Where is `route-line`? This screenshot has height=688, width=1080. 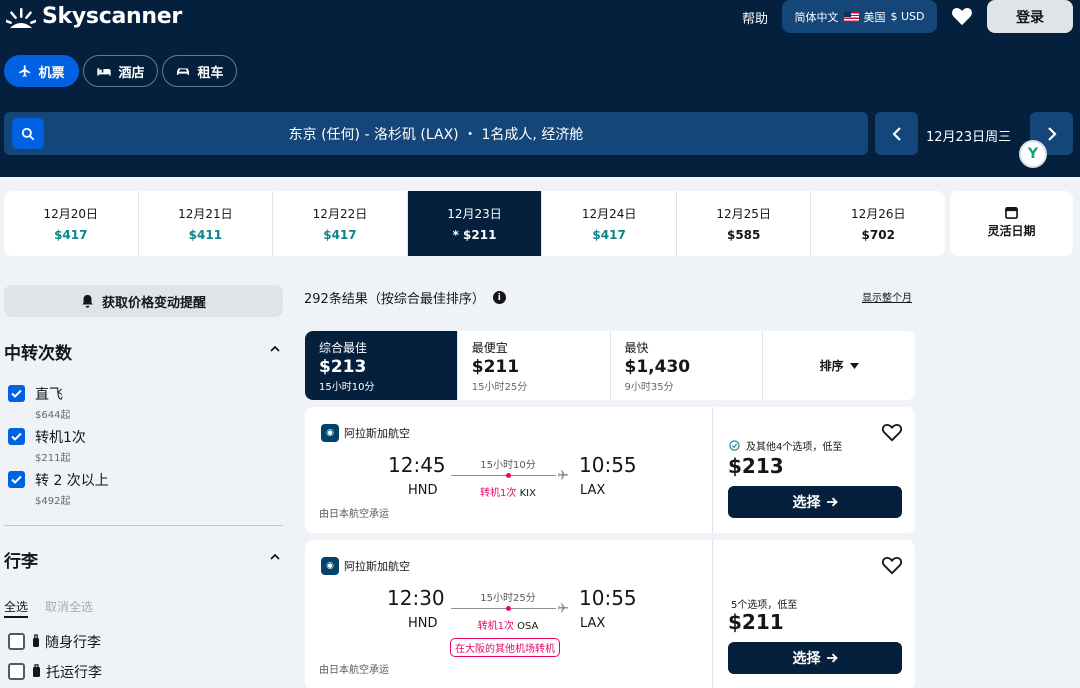 route-line is located at coordinates (503, 475).